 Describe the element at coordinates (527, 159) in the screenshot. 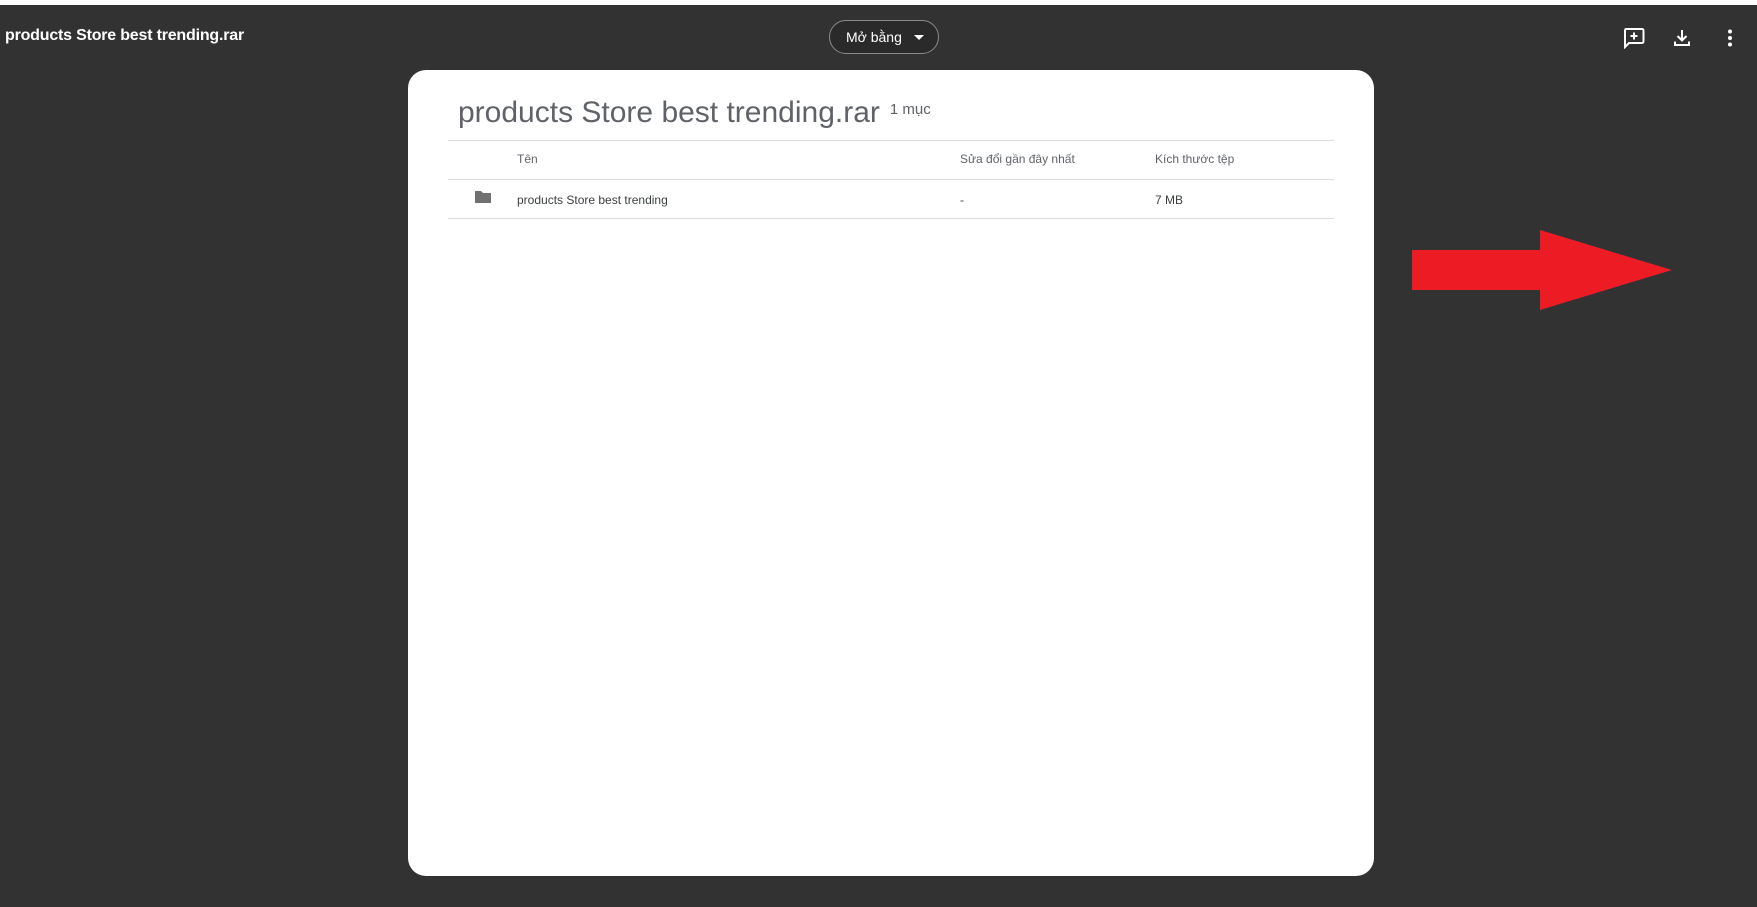

I see `column-header-name: Tên` at that location.